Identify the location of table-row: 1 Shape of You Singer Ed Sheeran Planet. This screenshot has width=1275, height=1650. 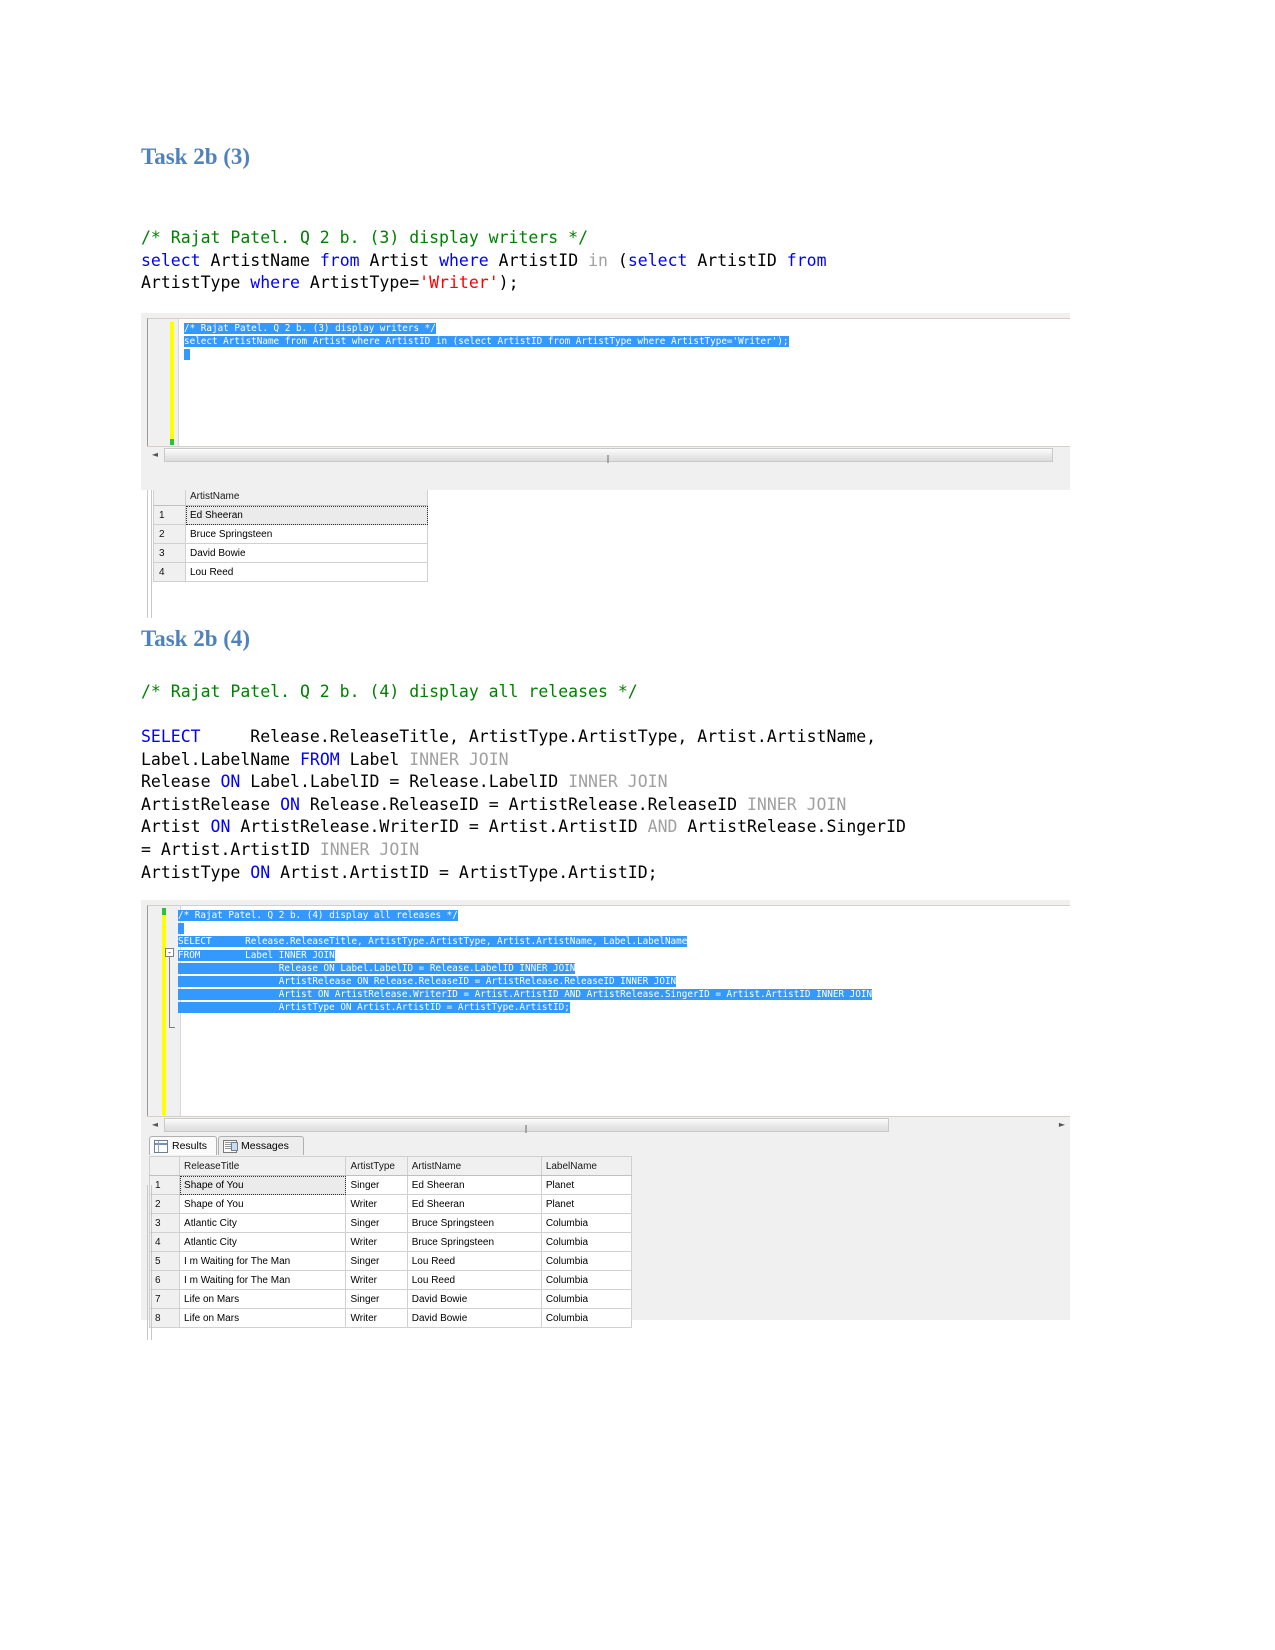
(390, 1185).